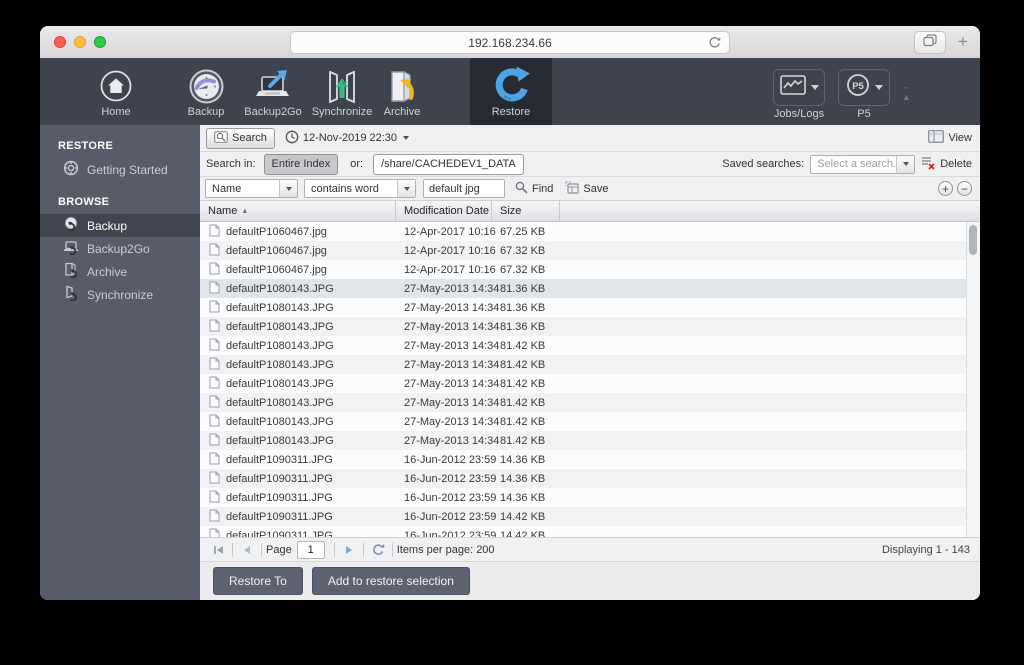  Describe the element at coordinates (925, 549) in the screenshot. I see `displaying-count: Displaying 1 - 143` at that location.